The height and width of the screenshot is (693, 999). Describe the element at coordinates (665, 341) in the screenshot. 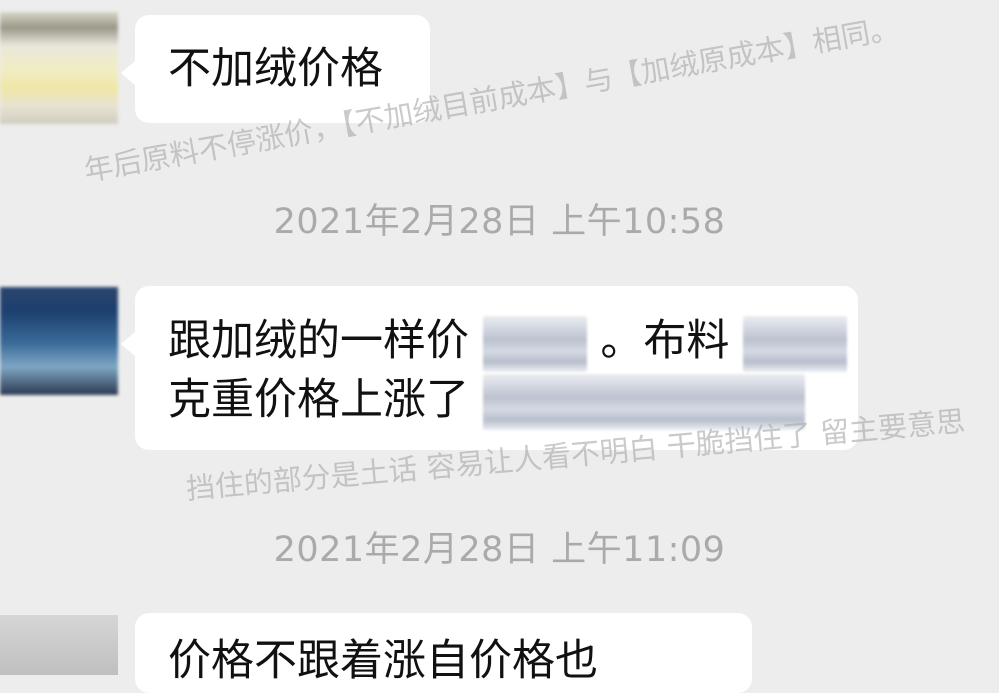

I see `message-text: 。布料` at that location.